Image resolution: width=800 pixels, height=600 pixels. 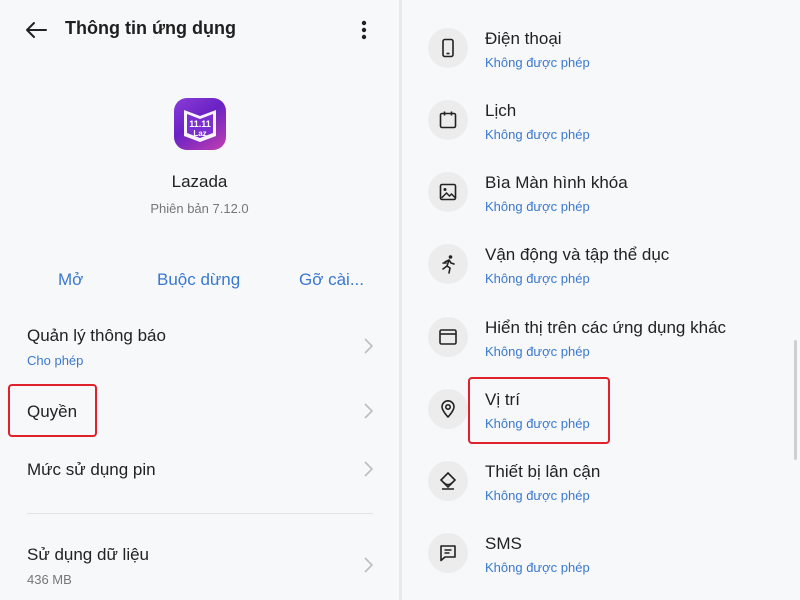 What do you see at coordinates (199, 208) in the screenshot?
I see `app-version: Phiên bản 7.12.0` at bounding box center [199, 208].